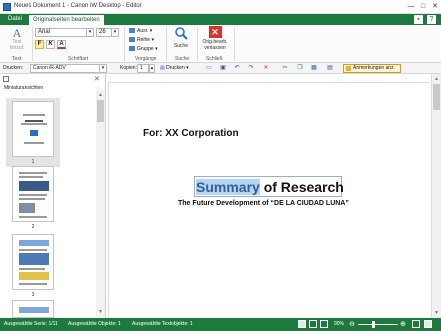 The width and height of the screenshot is (441, 331). What do you see at coordinates (266, 68) in the screenshot?
I see `delete-icon: ✕` at bounding box center [266, 68].